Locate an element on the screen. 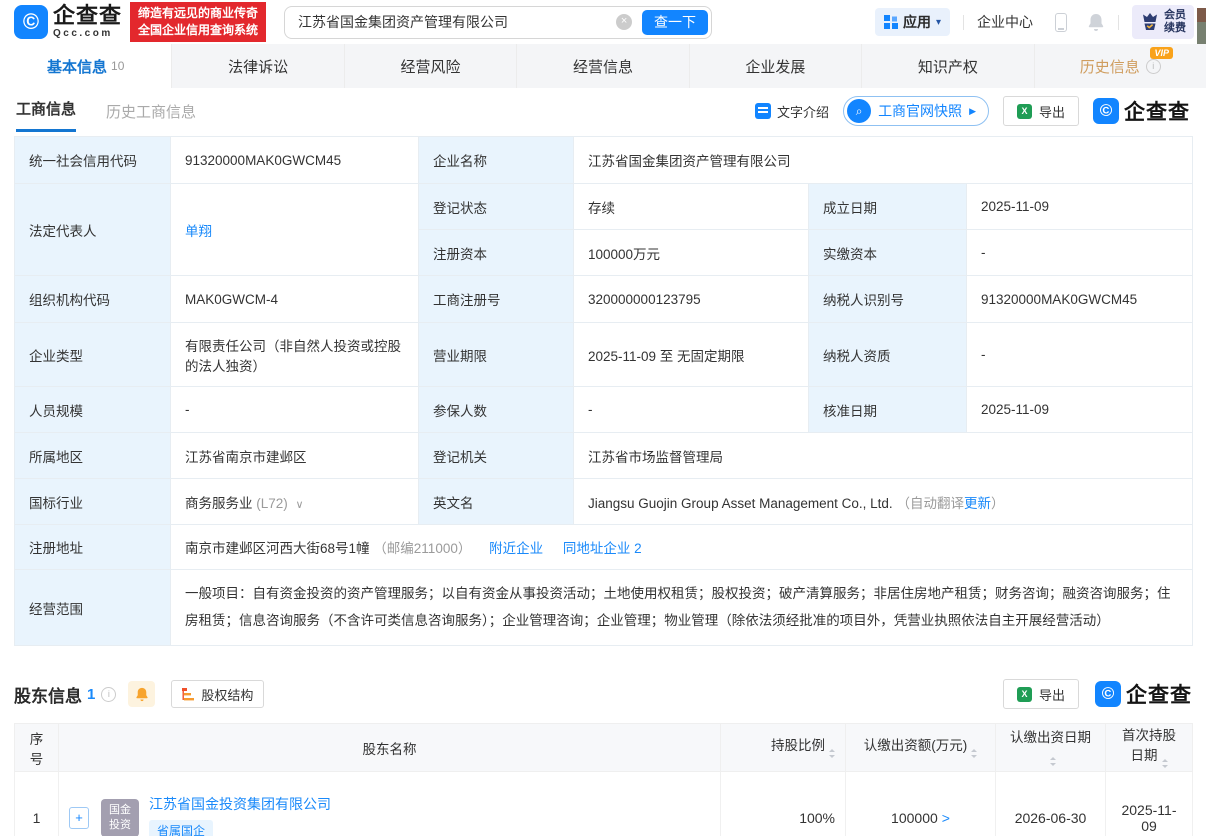 The height and width of the screenshot is (836, 1206). play-icon: ▶ is located at coordinates (972, 110).